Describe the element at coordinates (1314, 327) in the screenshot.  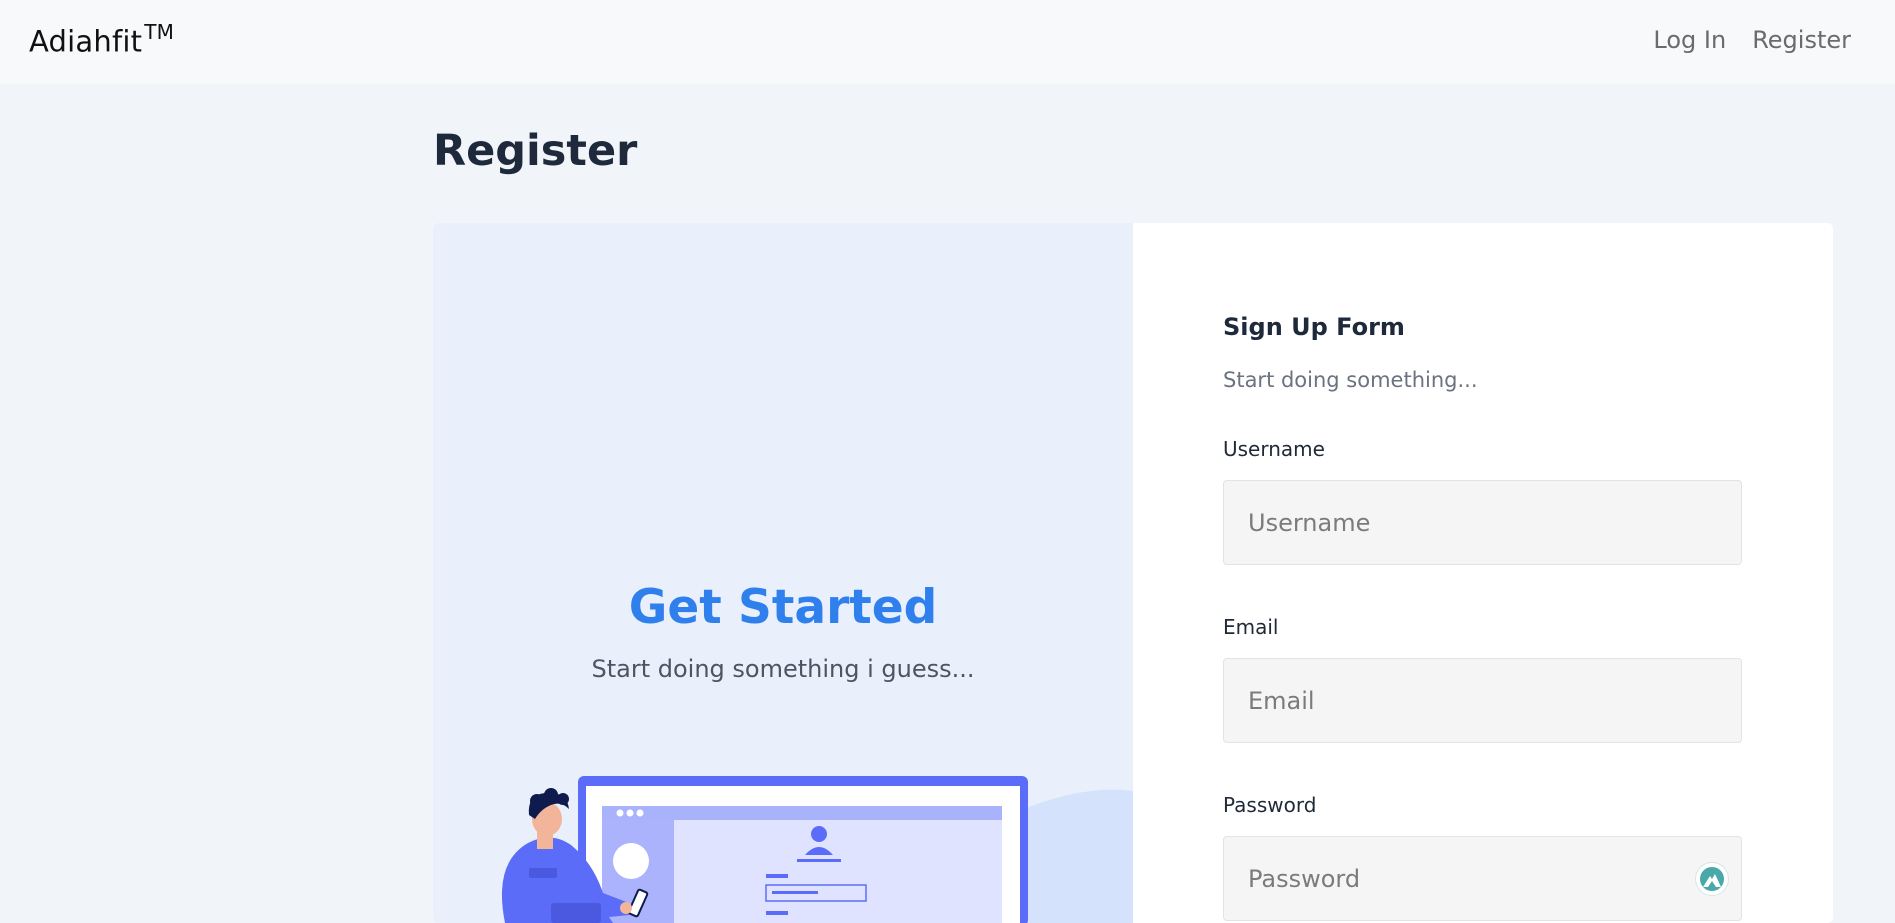
I see `form-title: Sign Up Form` at that location.